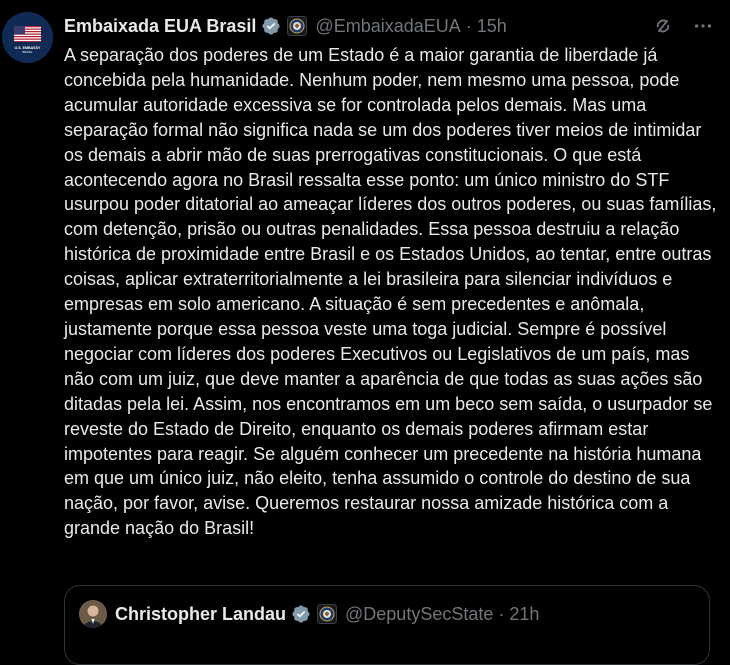 The image size is (730, 665). I want to click on author-name: Embaixada EUA Brasil, so click(160, 26).